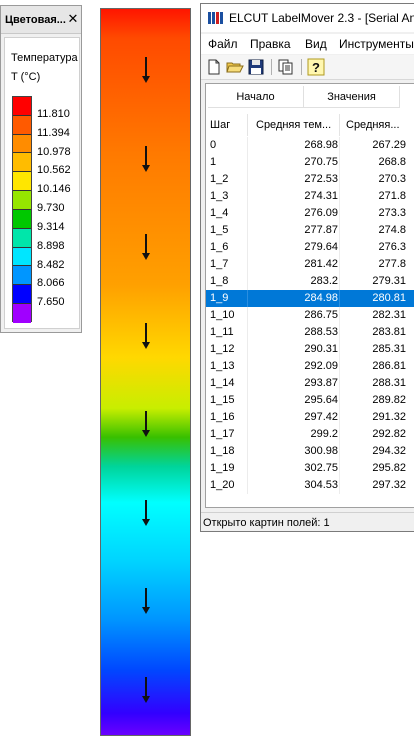  What do you see at coordinates (73, 19) in the screenshot?
I see `close-icon: ✕` at bounding box center [73, 19].